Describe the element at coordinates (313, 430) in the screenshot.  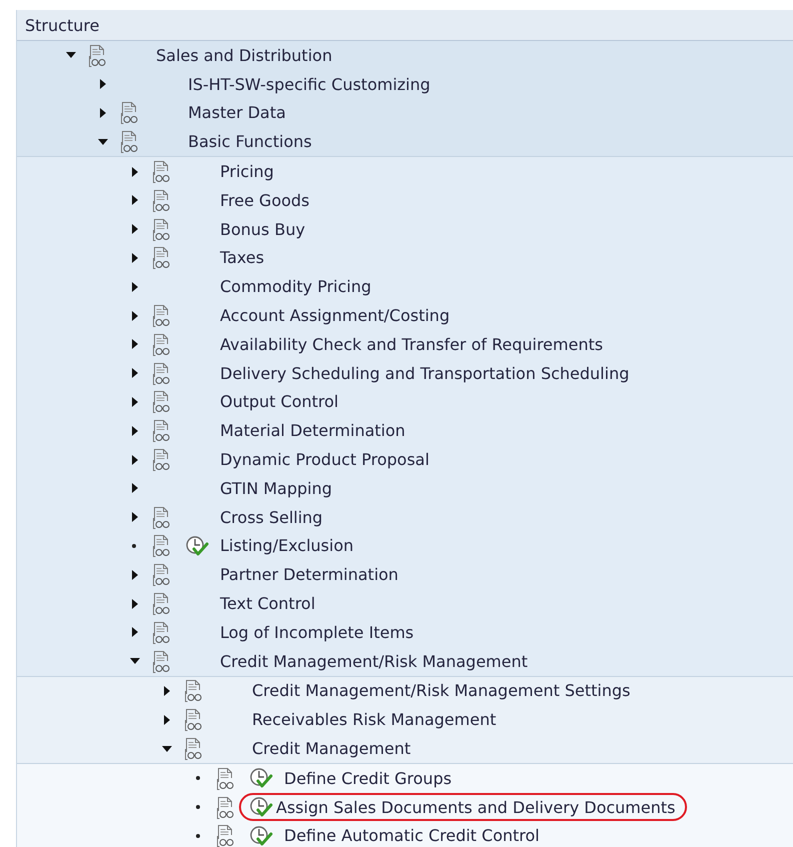
I see `tree-node-label: Material Determination` at that location.